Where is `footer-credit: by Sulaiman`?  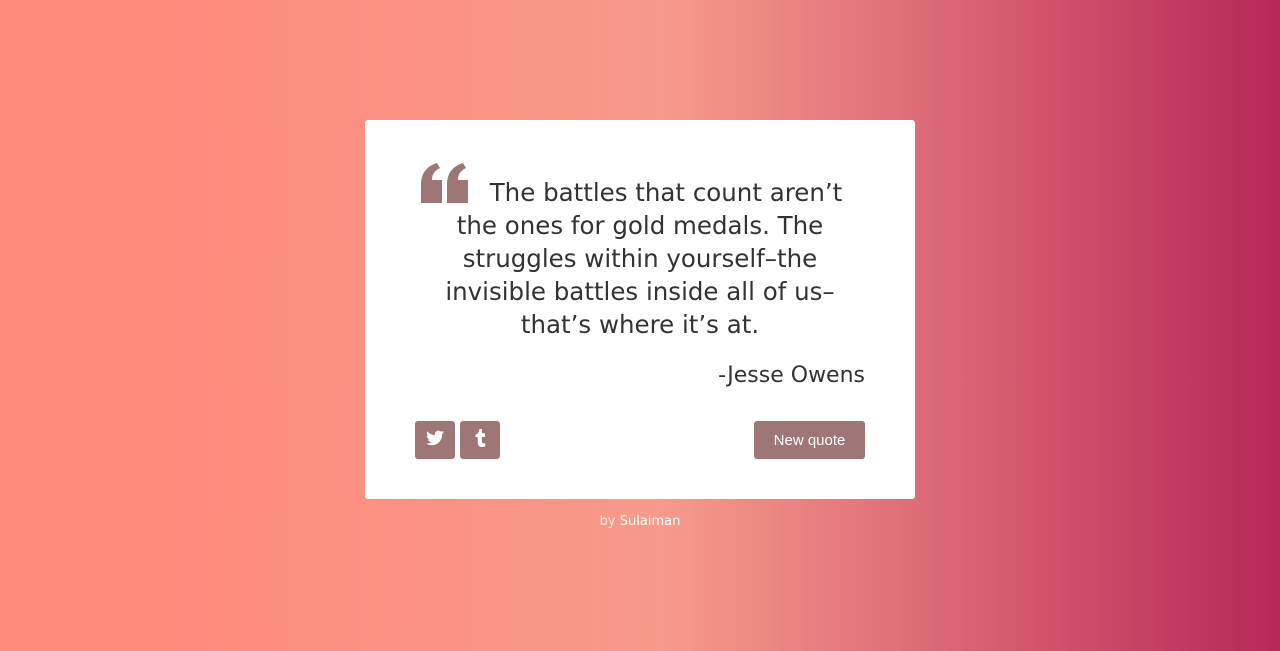
footer-credit: by Sulaiman is located at coordinates (640, 521).